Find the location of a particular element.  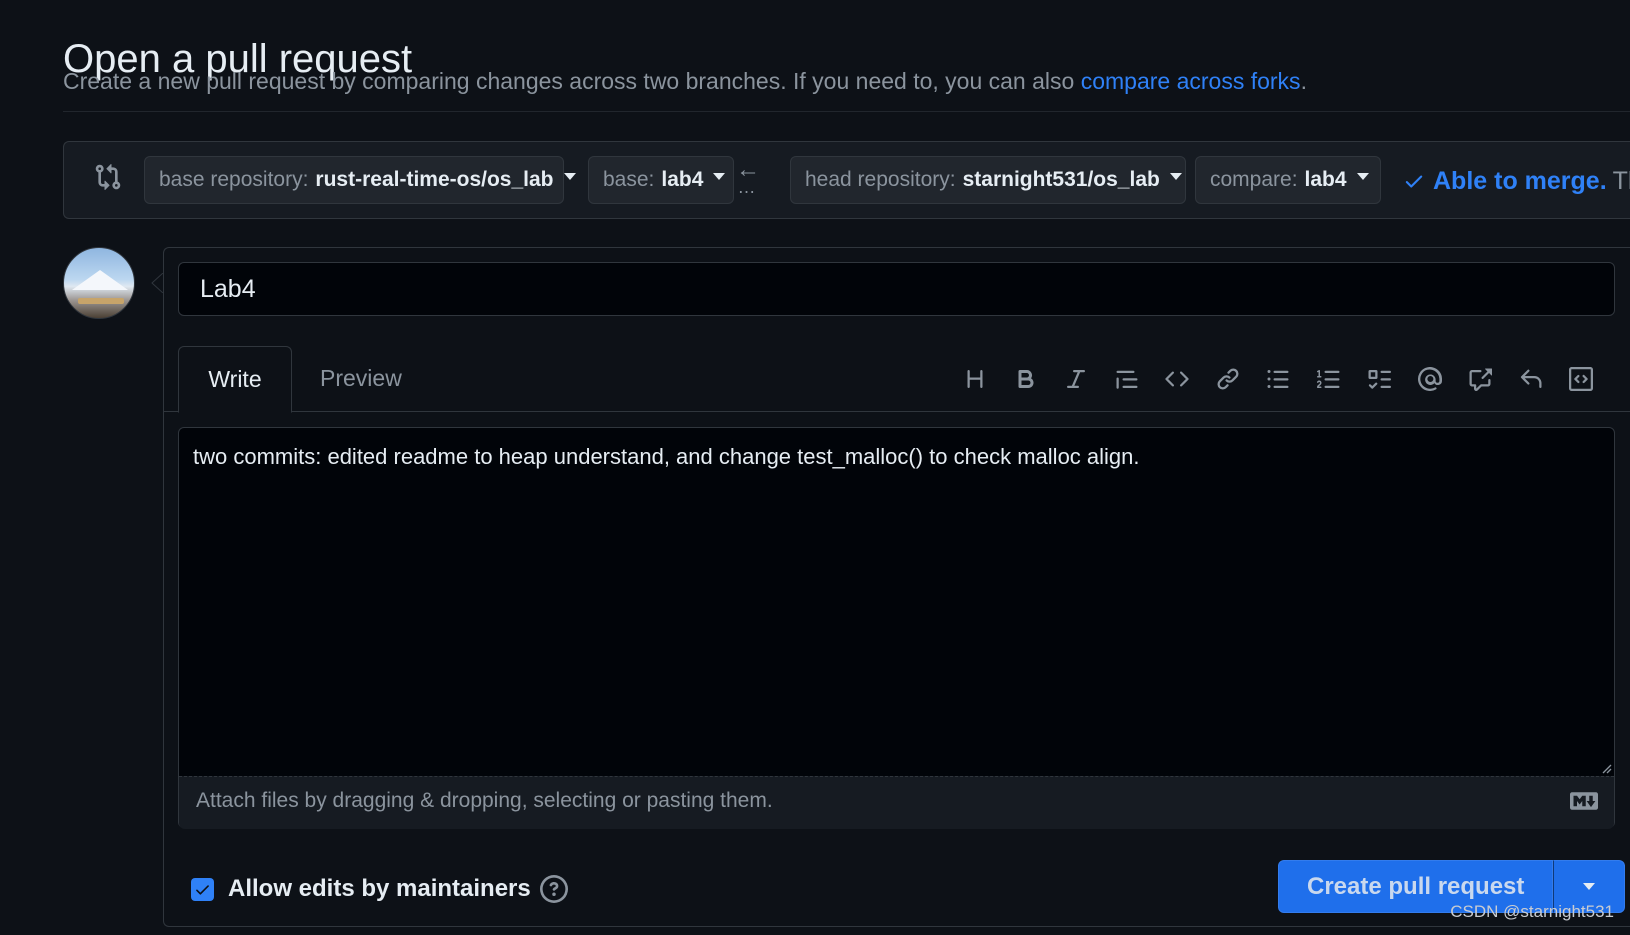

tab-write: Write is located at coordinates (235, 379).